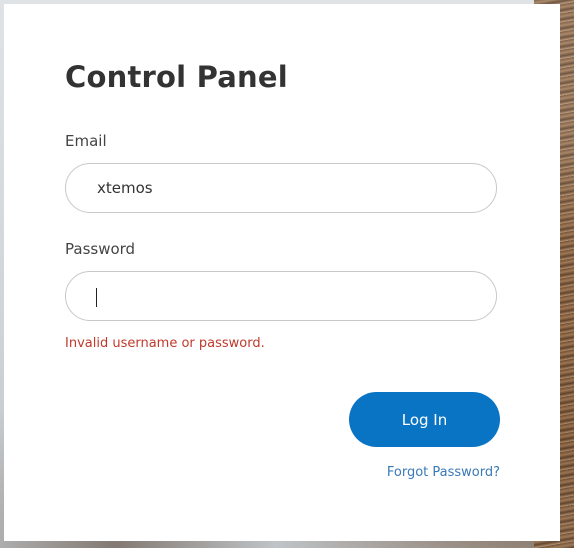  I want to click on page-title: Control Panel, so click(176, 77).